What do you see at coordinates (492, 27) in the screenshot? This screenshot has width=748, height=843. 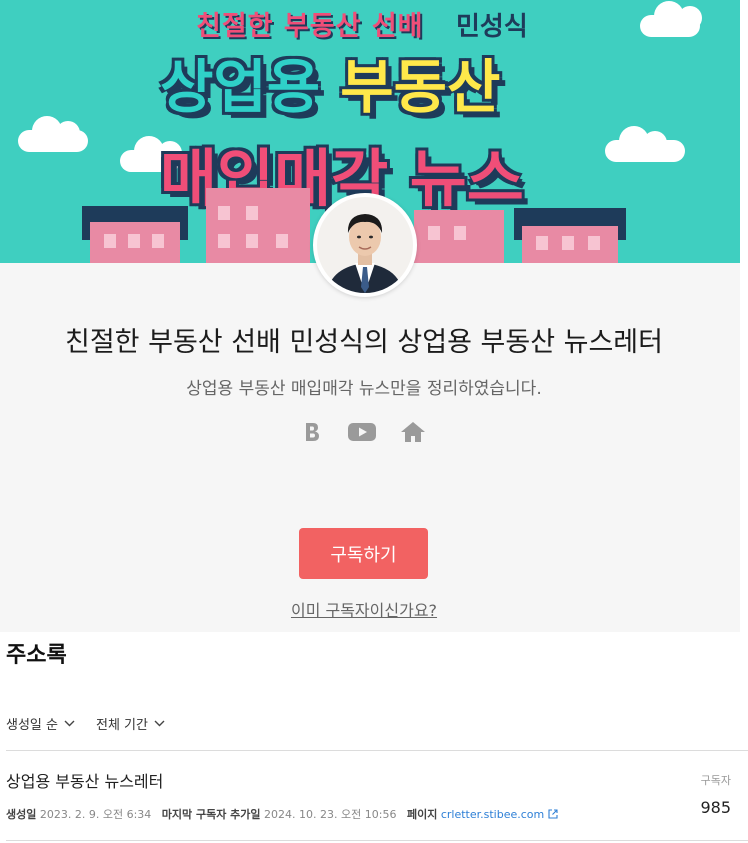 I see `banner-author-name: 민성식` at bounding box center [492, 27].